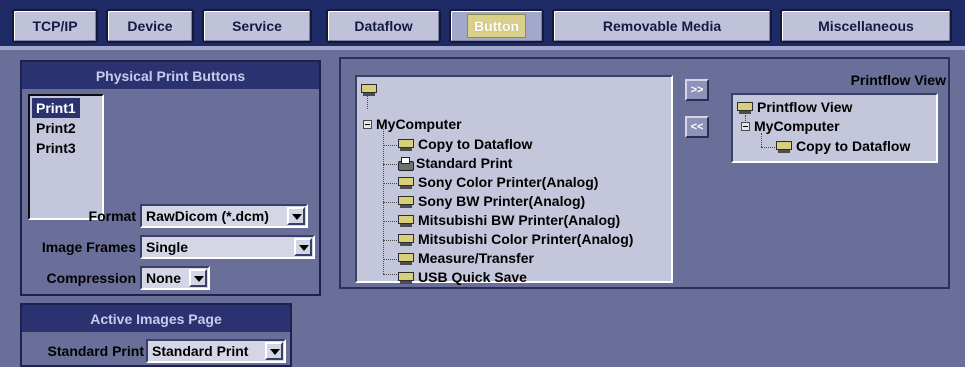 The height and width of the screenshot is (367, 965). I want to click on tree-root-icon-row, so click(370, 89).